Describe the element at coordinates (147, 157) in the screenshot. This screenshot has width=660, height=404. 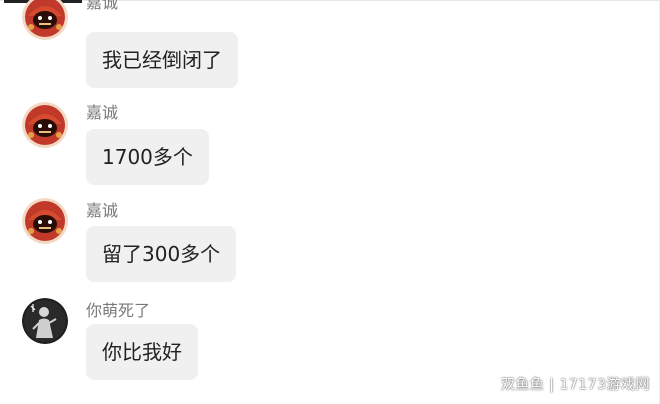
I see `message-bubble: 1700多个` at that location.